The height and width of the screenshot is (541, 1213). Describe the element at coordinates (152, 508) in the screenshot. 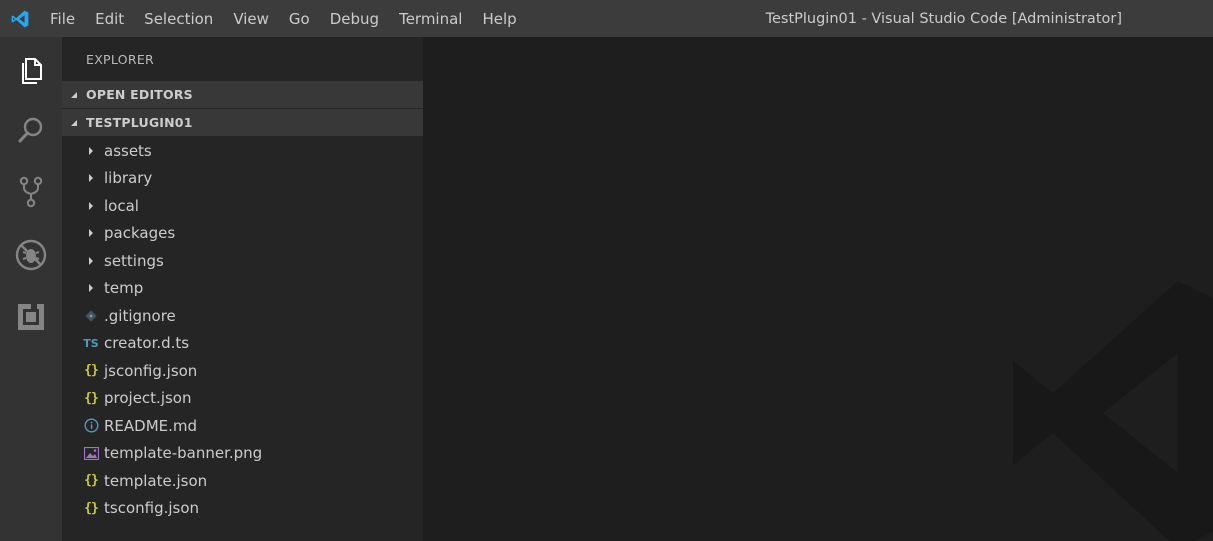

I see `tree-item-label: tsconfig.json` at that location.